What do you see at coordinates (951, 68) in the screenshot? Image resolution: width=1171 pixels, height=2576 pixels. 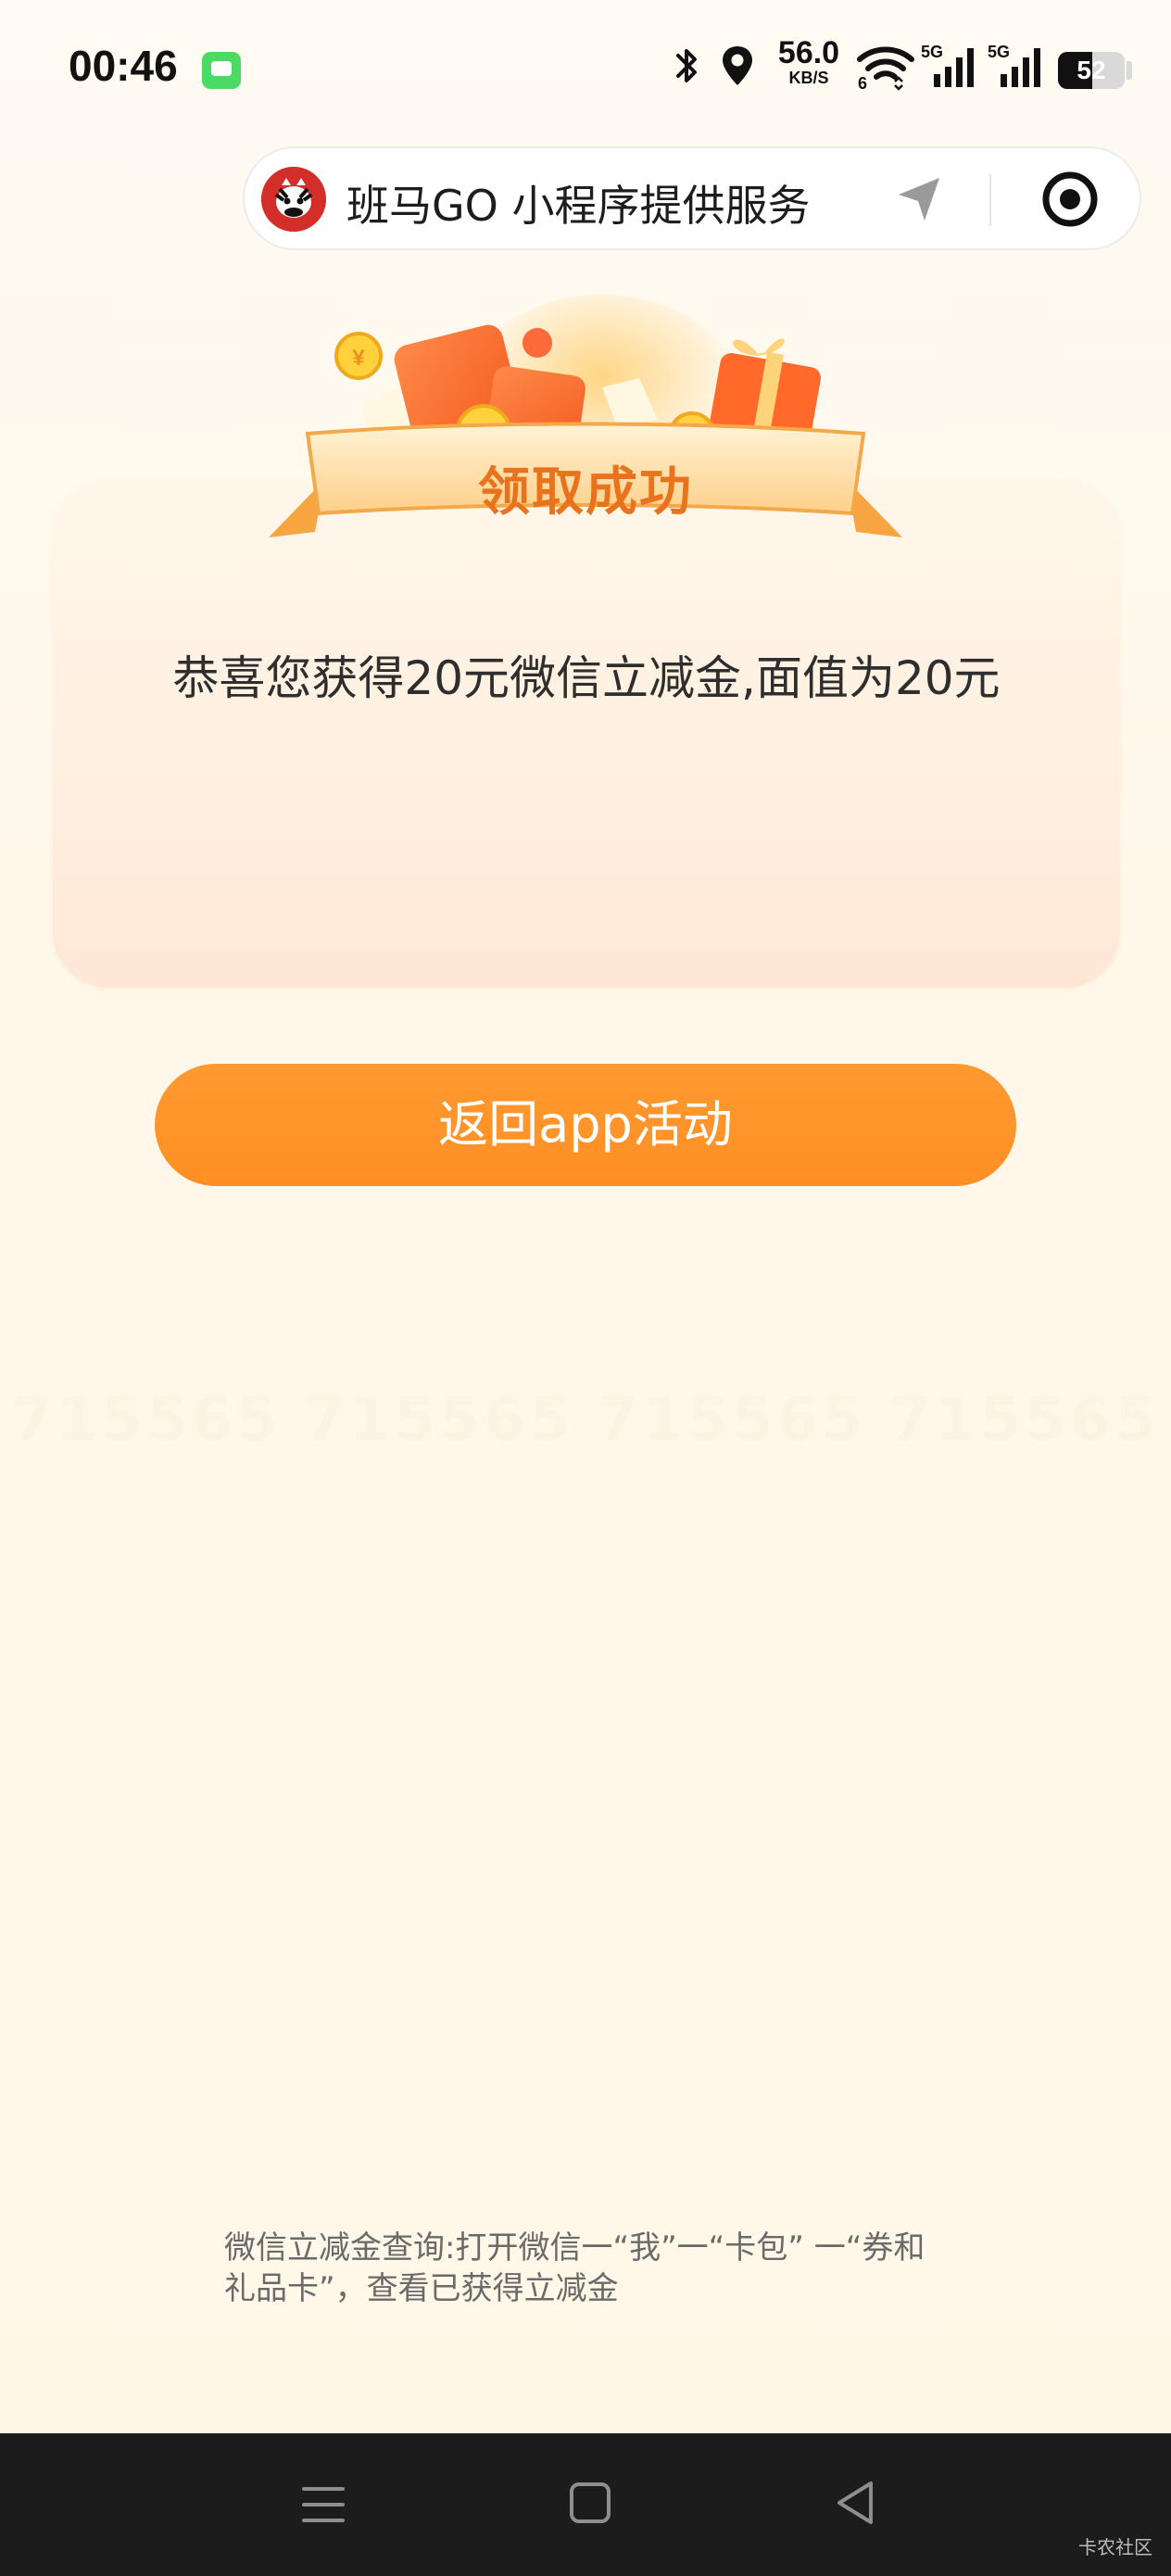 I see `cellular-signal-1-icon: 5G` at bounding box center [951, 68].